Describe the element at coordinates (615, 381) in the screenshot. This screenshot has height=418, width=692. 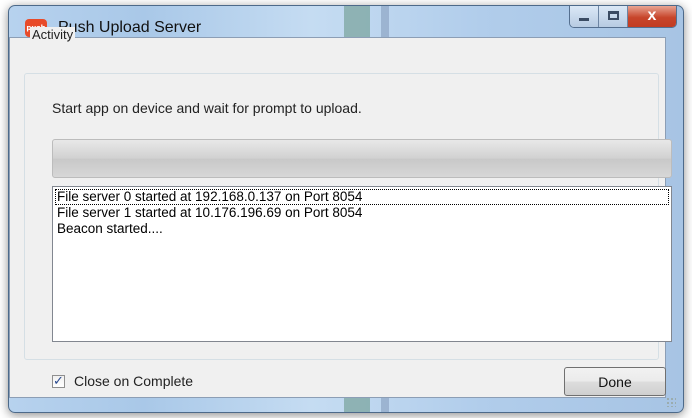
I see `done-button: Done` at that location.